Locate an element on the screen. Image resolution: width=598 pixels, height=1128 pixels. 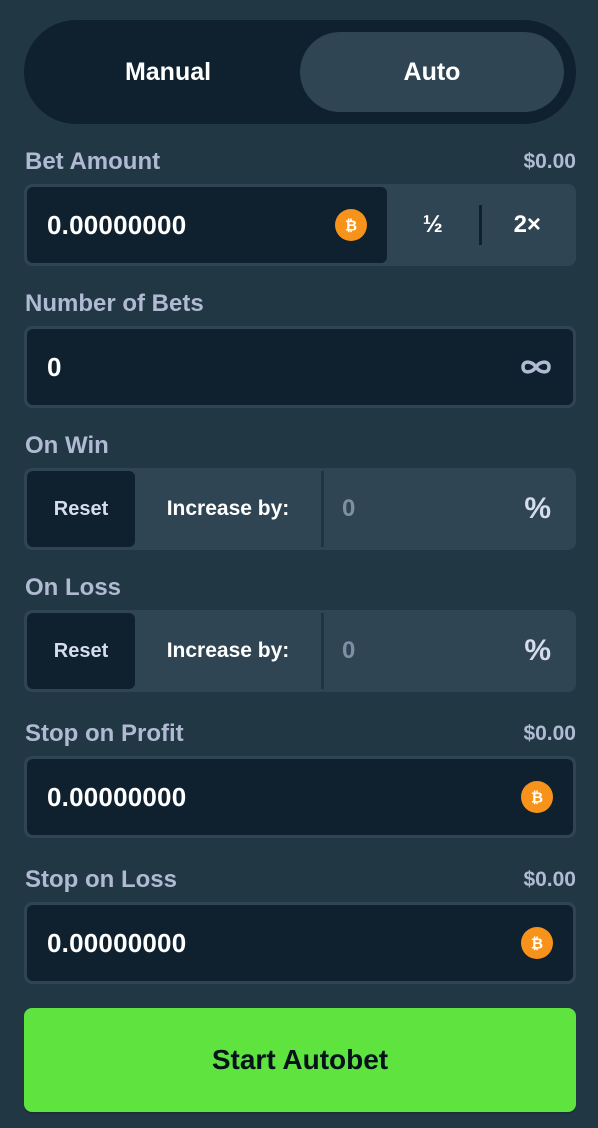
start-autobet-button: Start Autobet is located at coordinates (300, 1060).